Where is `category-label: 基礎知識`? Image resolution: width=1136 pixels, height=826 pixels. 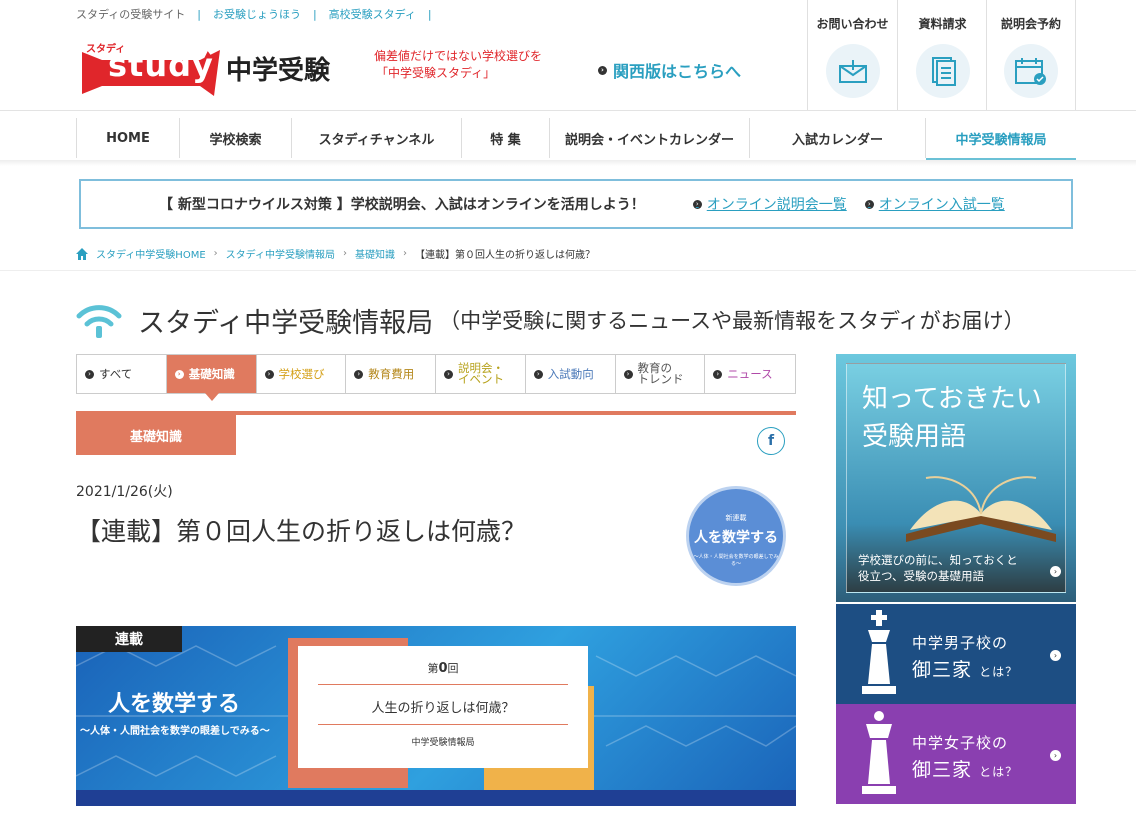
category-label: 基礎知識 is located at coordinates (156, 435).